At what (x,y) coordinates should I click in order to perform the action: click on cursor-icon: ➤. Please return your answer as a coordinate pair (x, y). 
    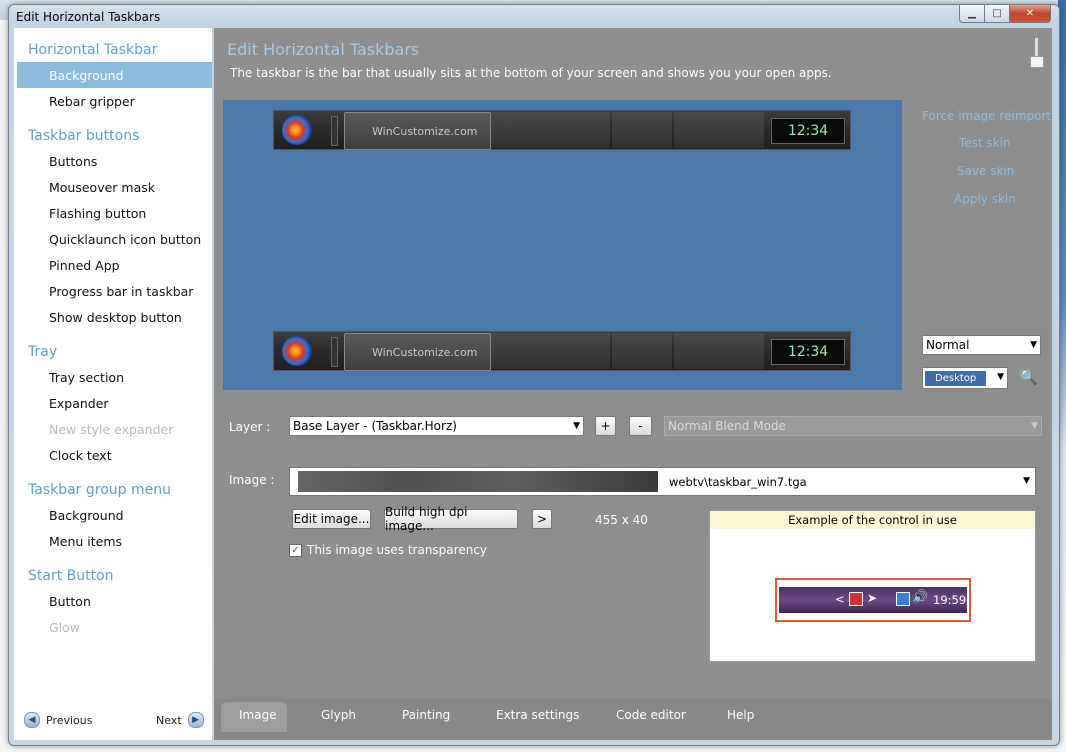
    Looking at the image, I should click on (872, 598).